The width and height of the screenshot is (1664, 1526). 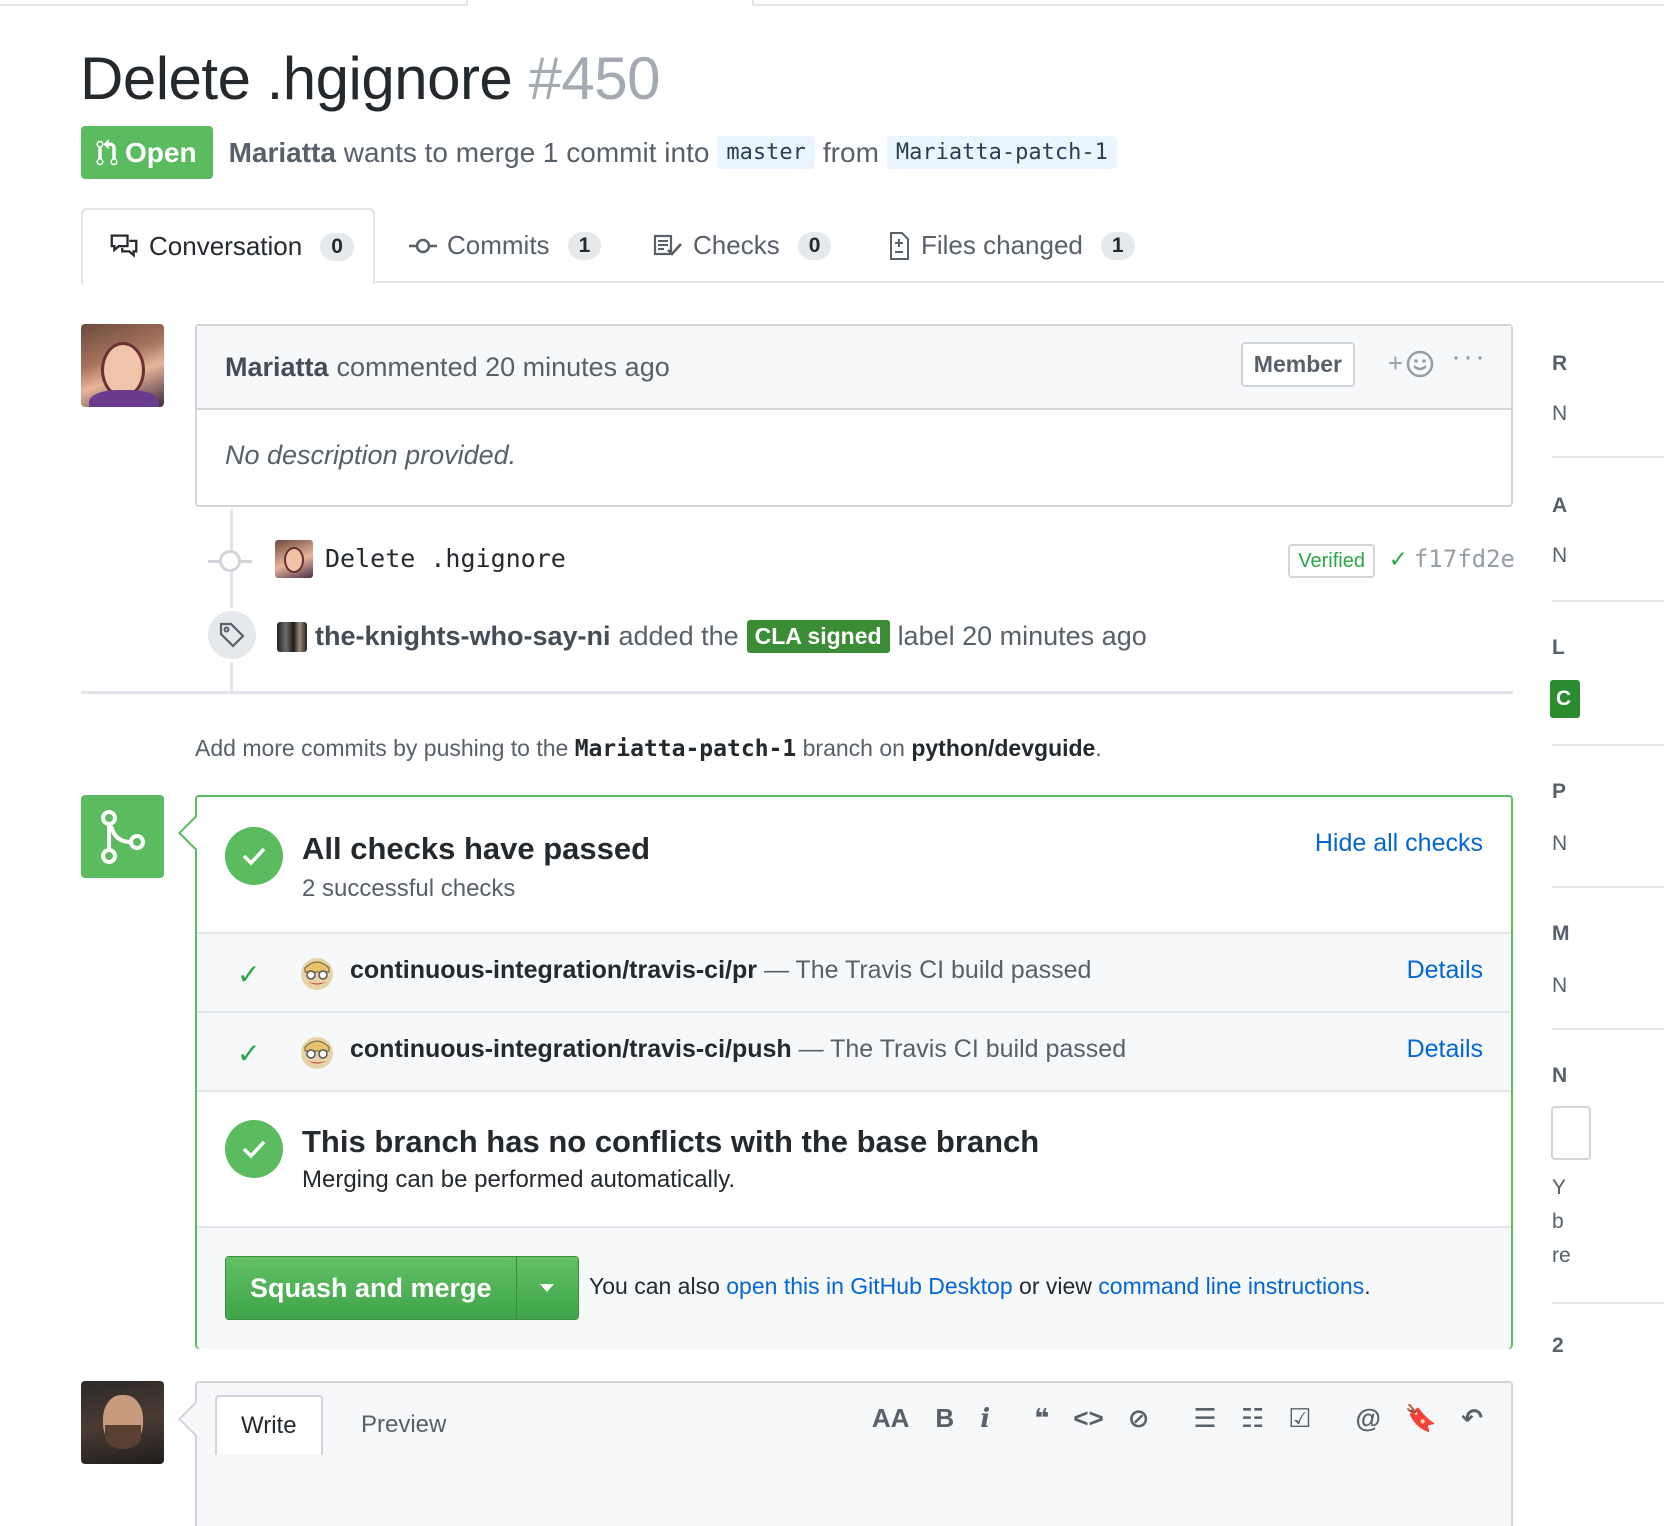 I want to click on push-hint-branch: Mariatta-patch-1, so click(x=685, y=749).